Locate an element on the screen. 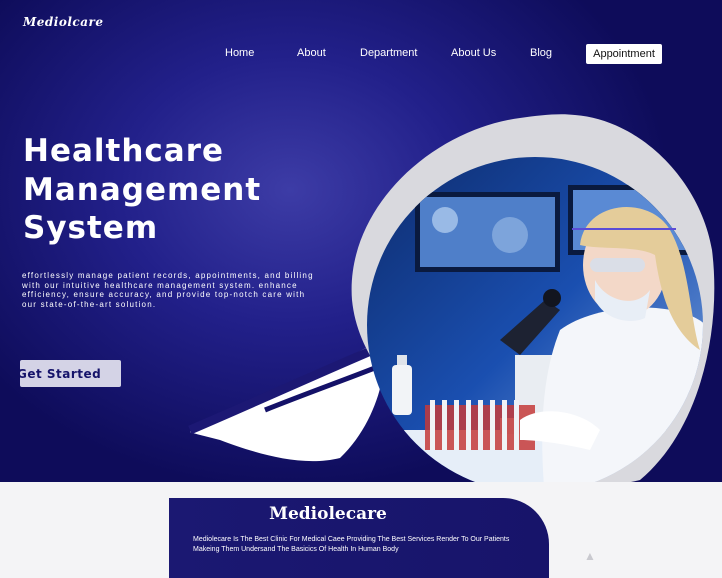  appointment-button: Appointment is located at coordinates (624, 54).